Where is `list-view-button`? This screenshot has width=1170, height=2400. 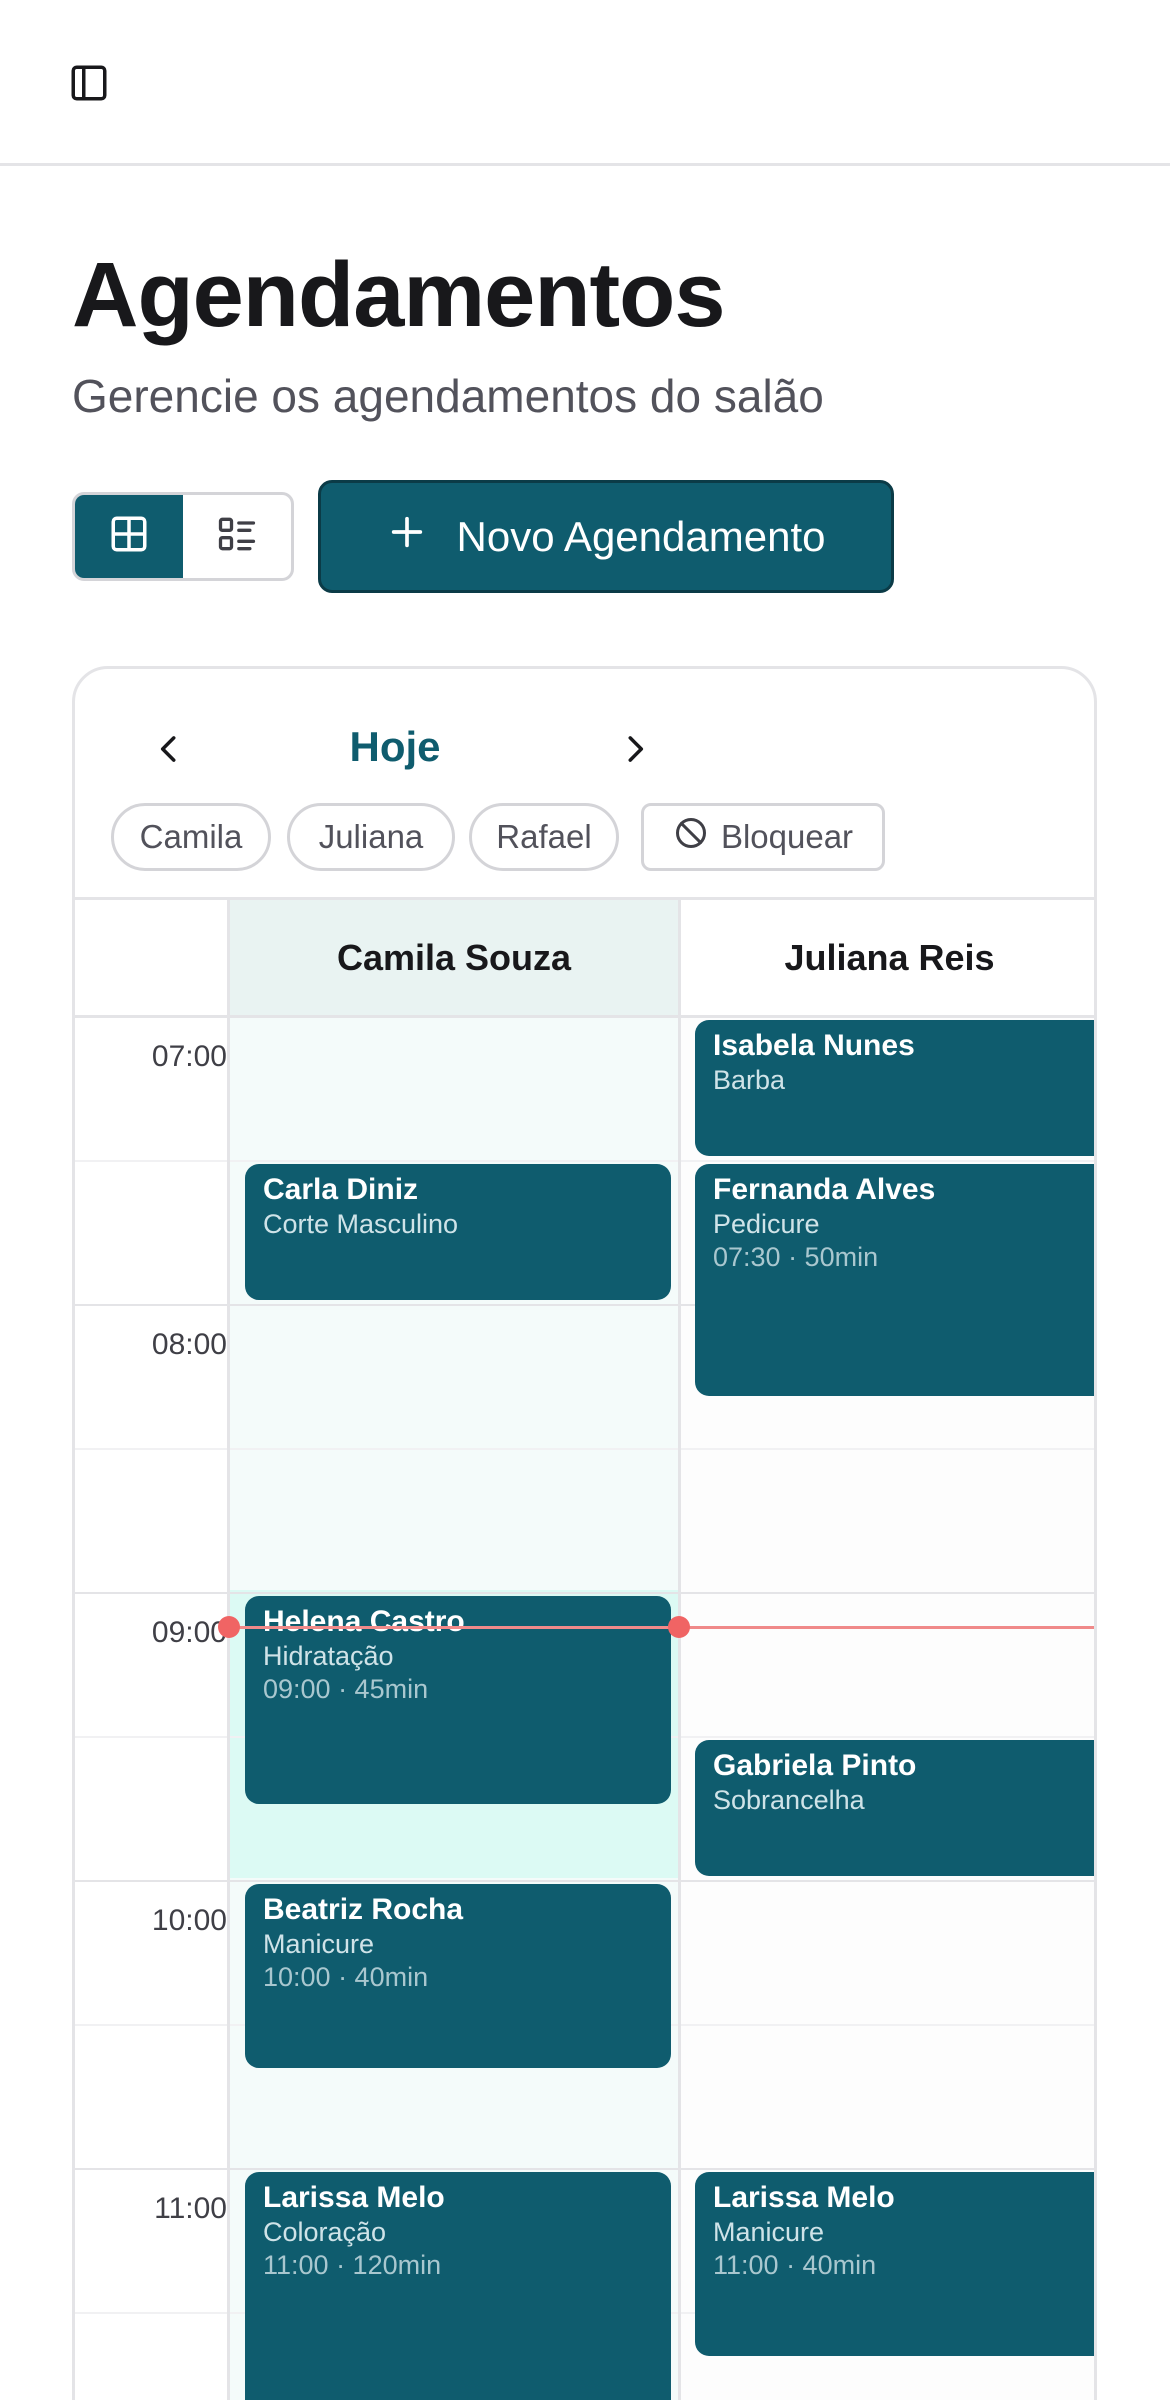
list-view-button is located at coordinates (237, 536).